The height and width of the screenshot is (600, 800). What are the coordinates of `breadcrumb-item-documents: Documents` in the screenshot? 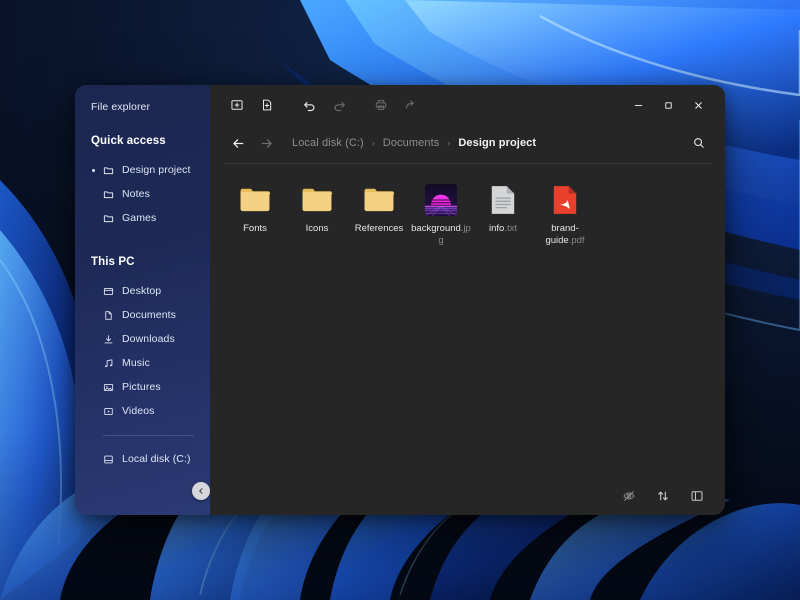 It's located at (411, 143).